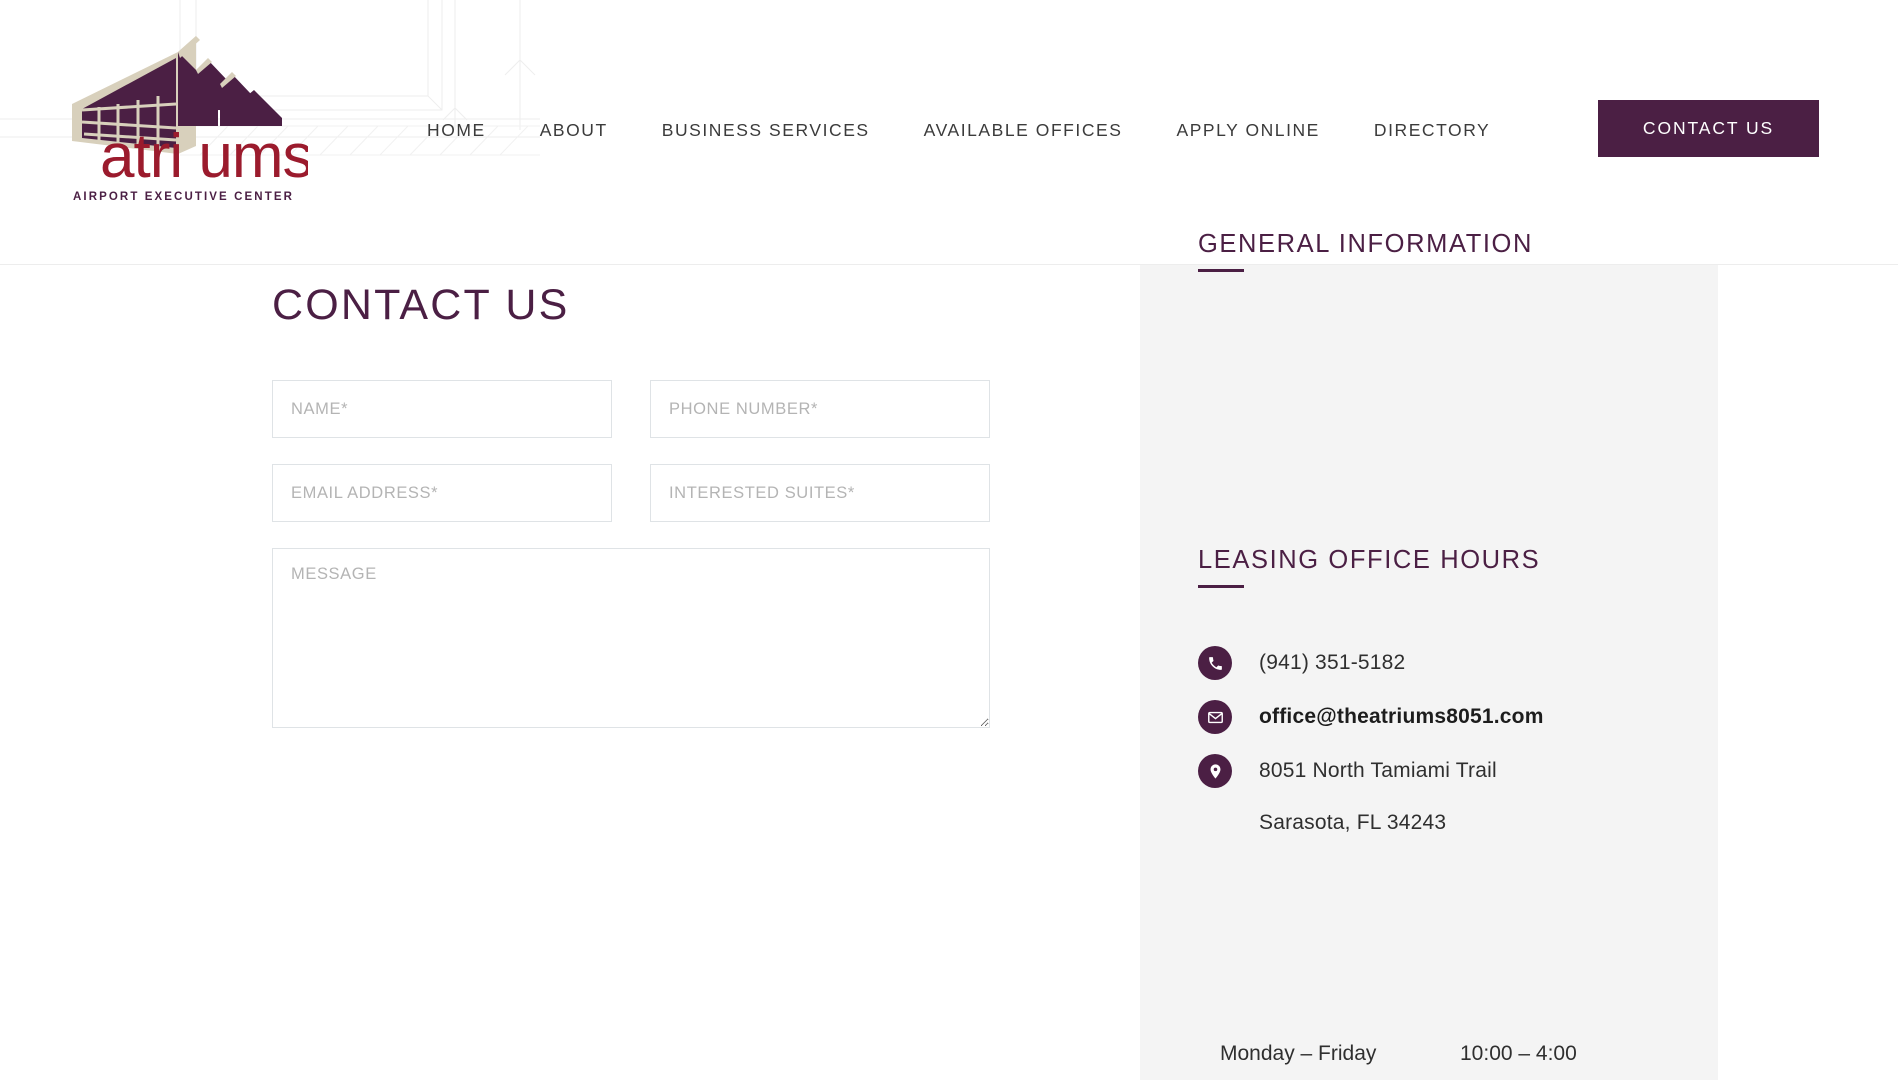  I want to click on address-row: 8051 North Tamiami Trail, so click(1371, 771).